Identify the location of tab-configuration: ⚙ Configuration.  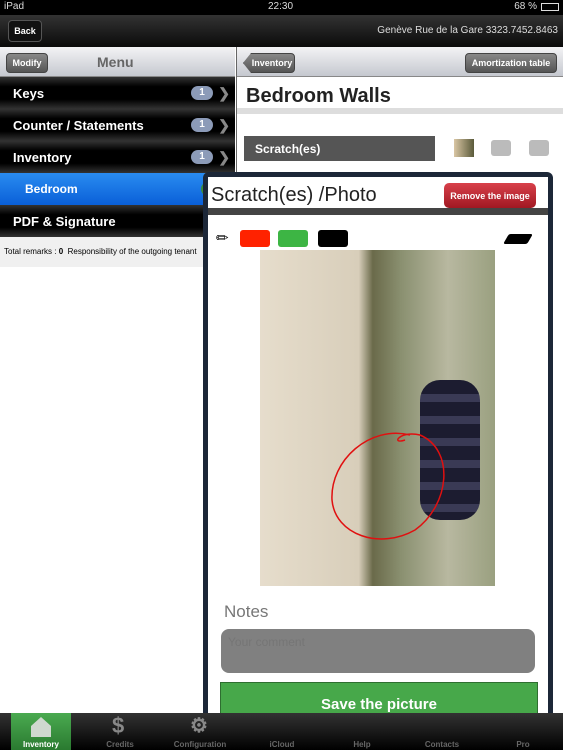
(200, 731).